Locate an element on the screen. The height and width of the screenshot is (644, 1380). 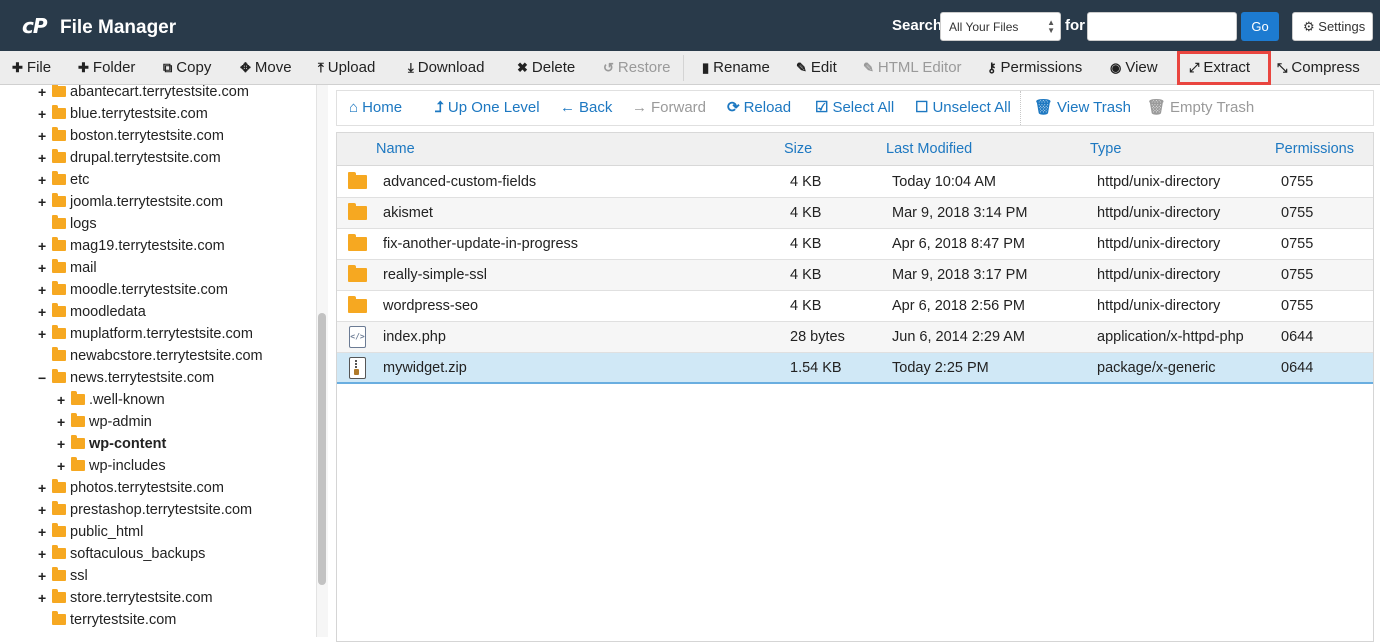
download-button: ⤓ Download is located at coordinates (446, 67).